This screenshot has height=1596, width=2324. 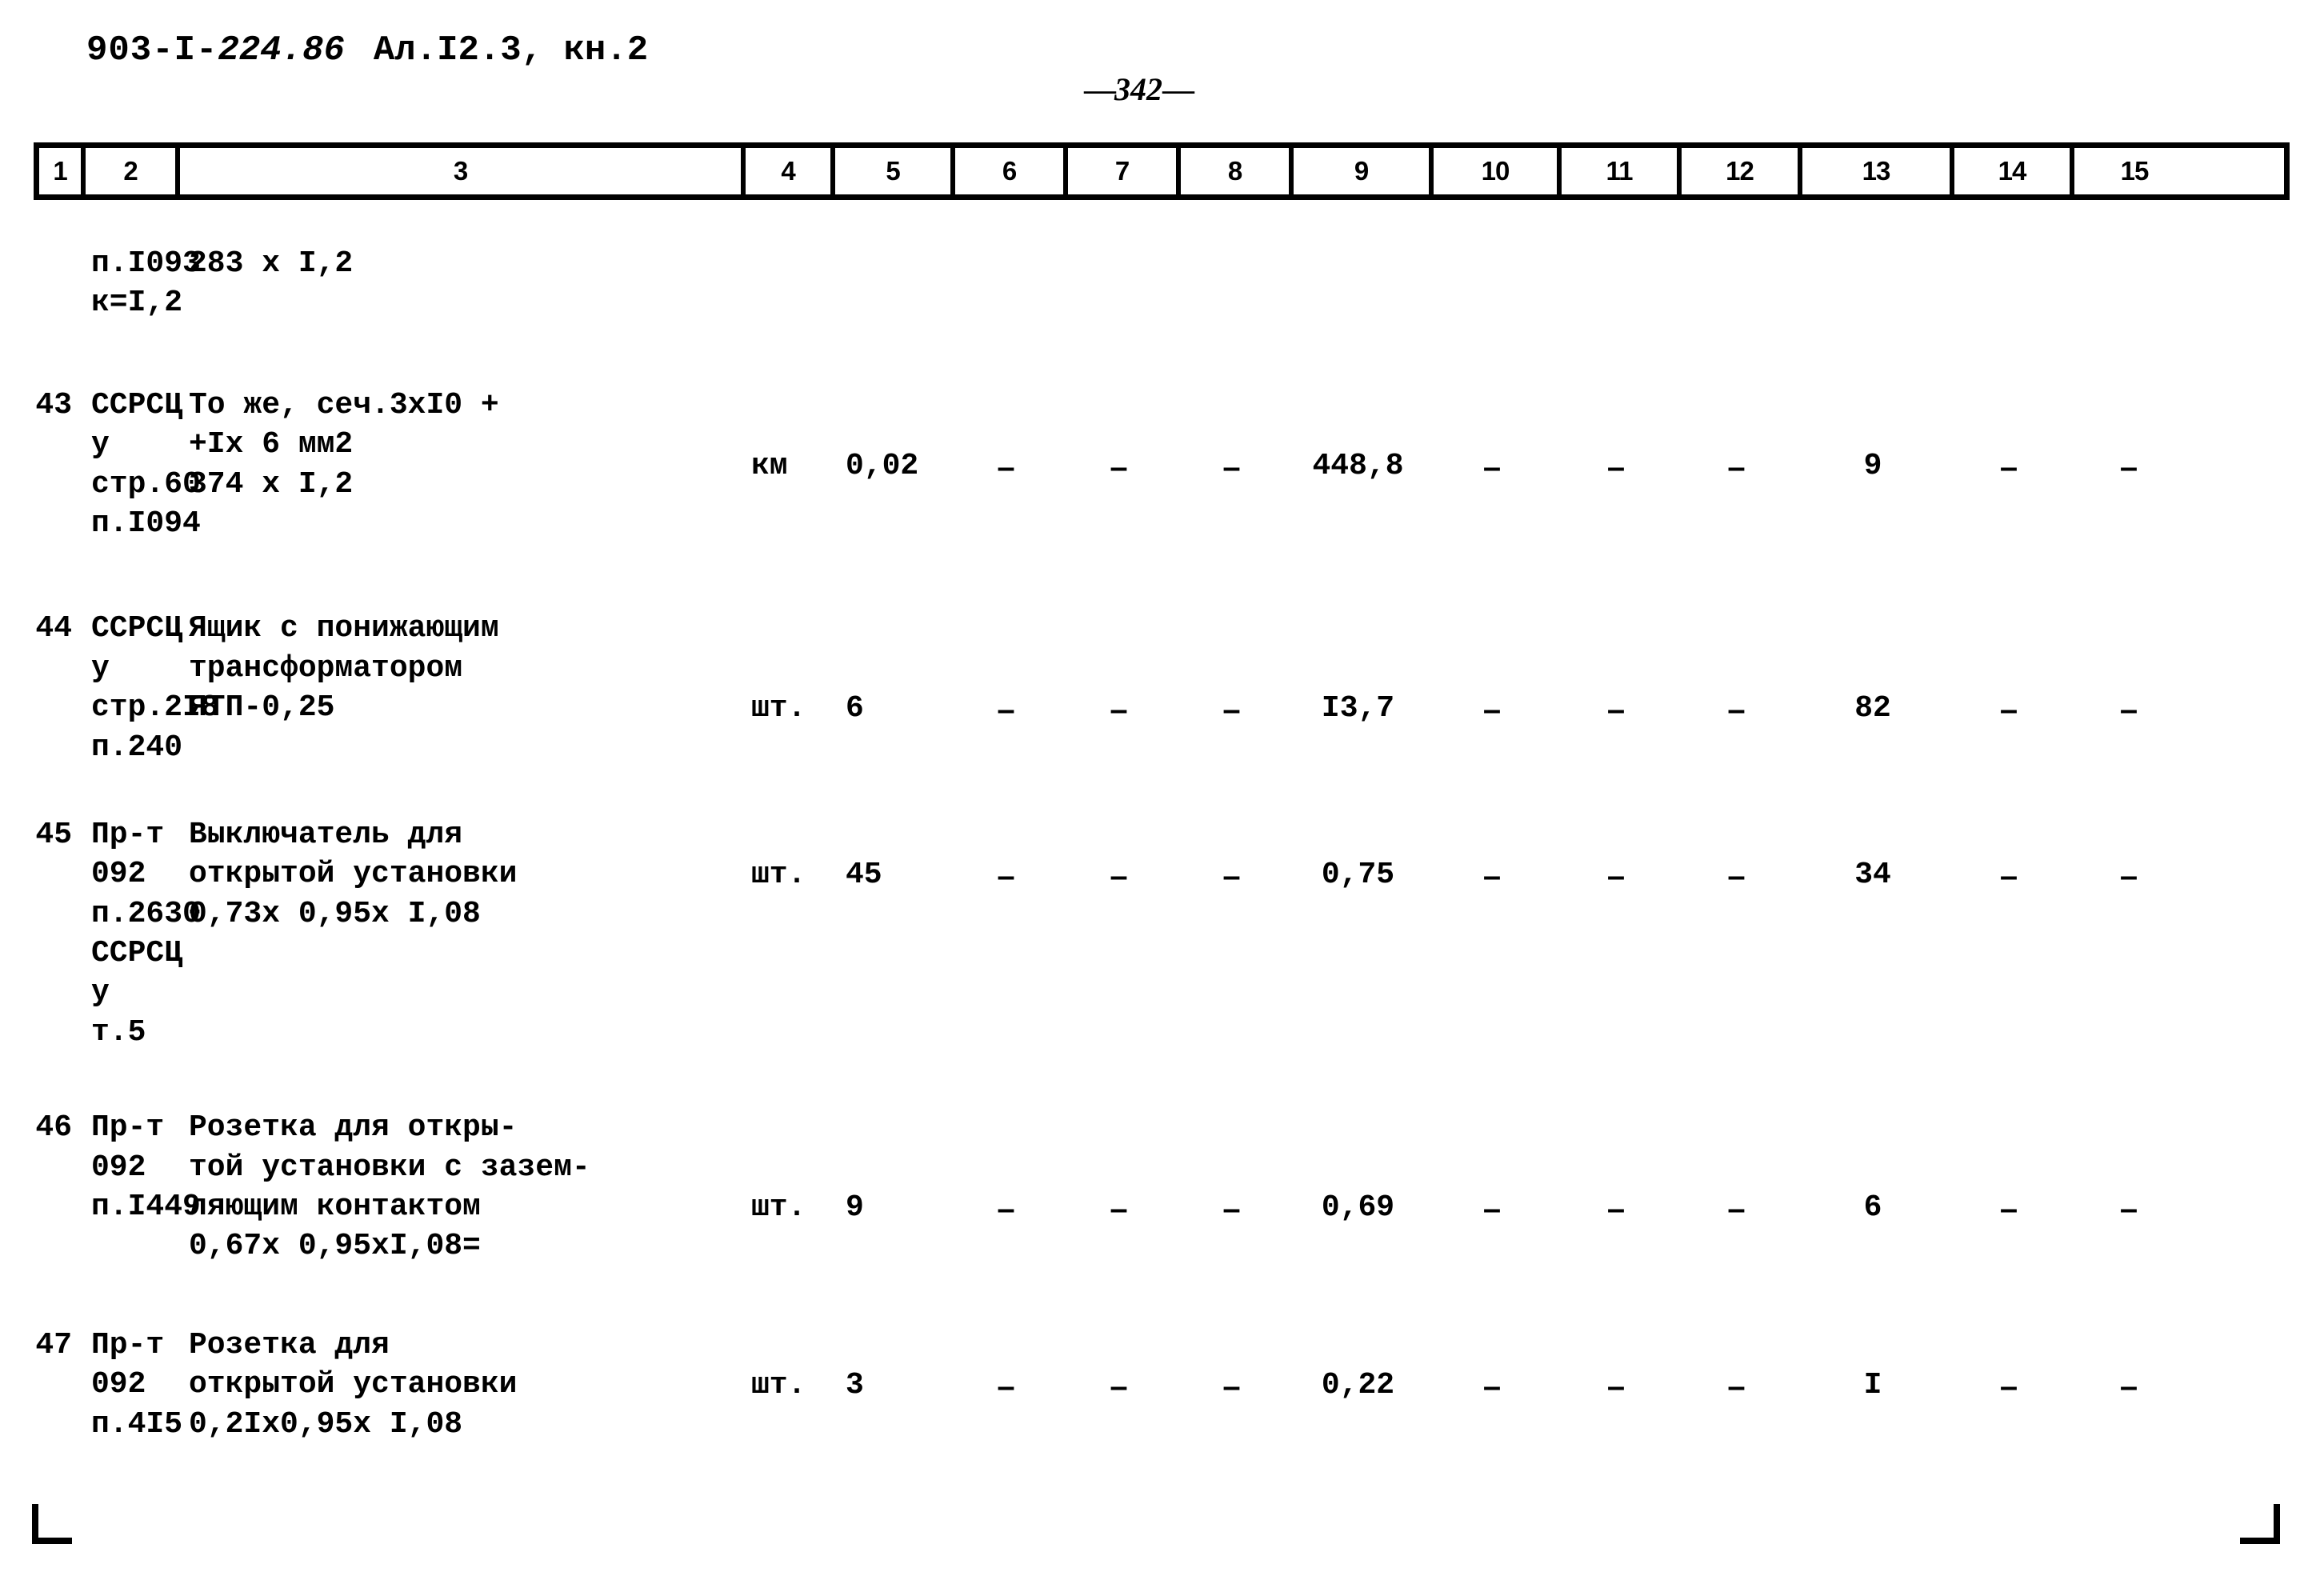 What do you see at coordinates (790, 171) in the screenshot?
I see `column-header-4: 4` at bounding box center [790, 171].